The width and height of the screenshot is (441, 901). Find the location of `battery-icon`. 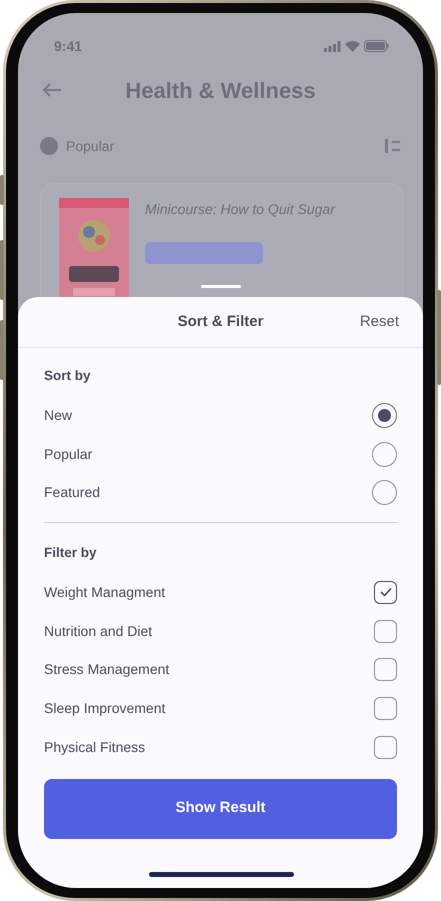

battery-icon is located at coordinates (376, 46).